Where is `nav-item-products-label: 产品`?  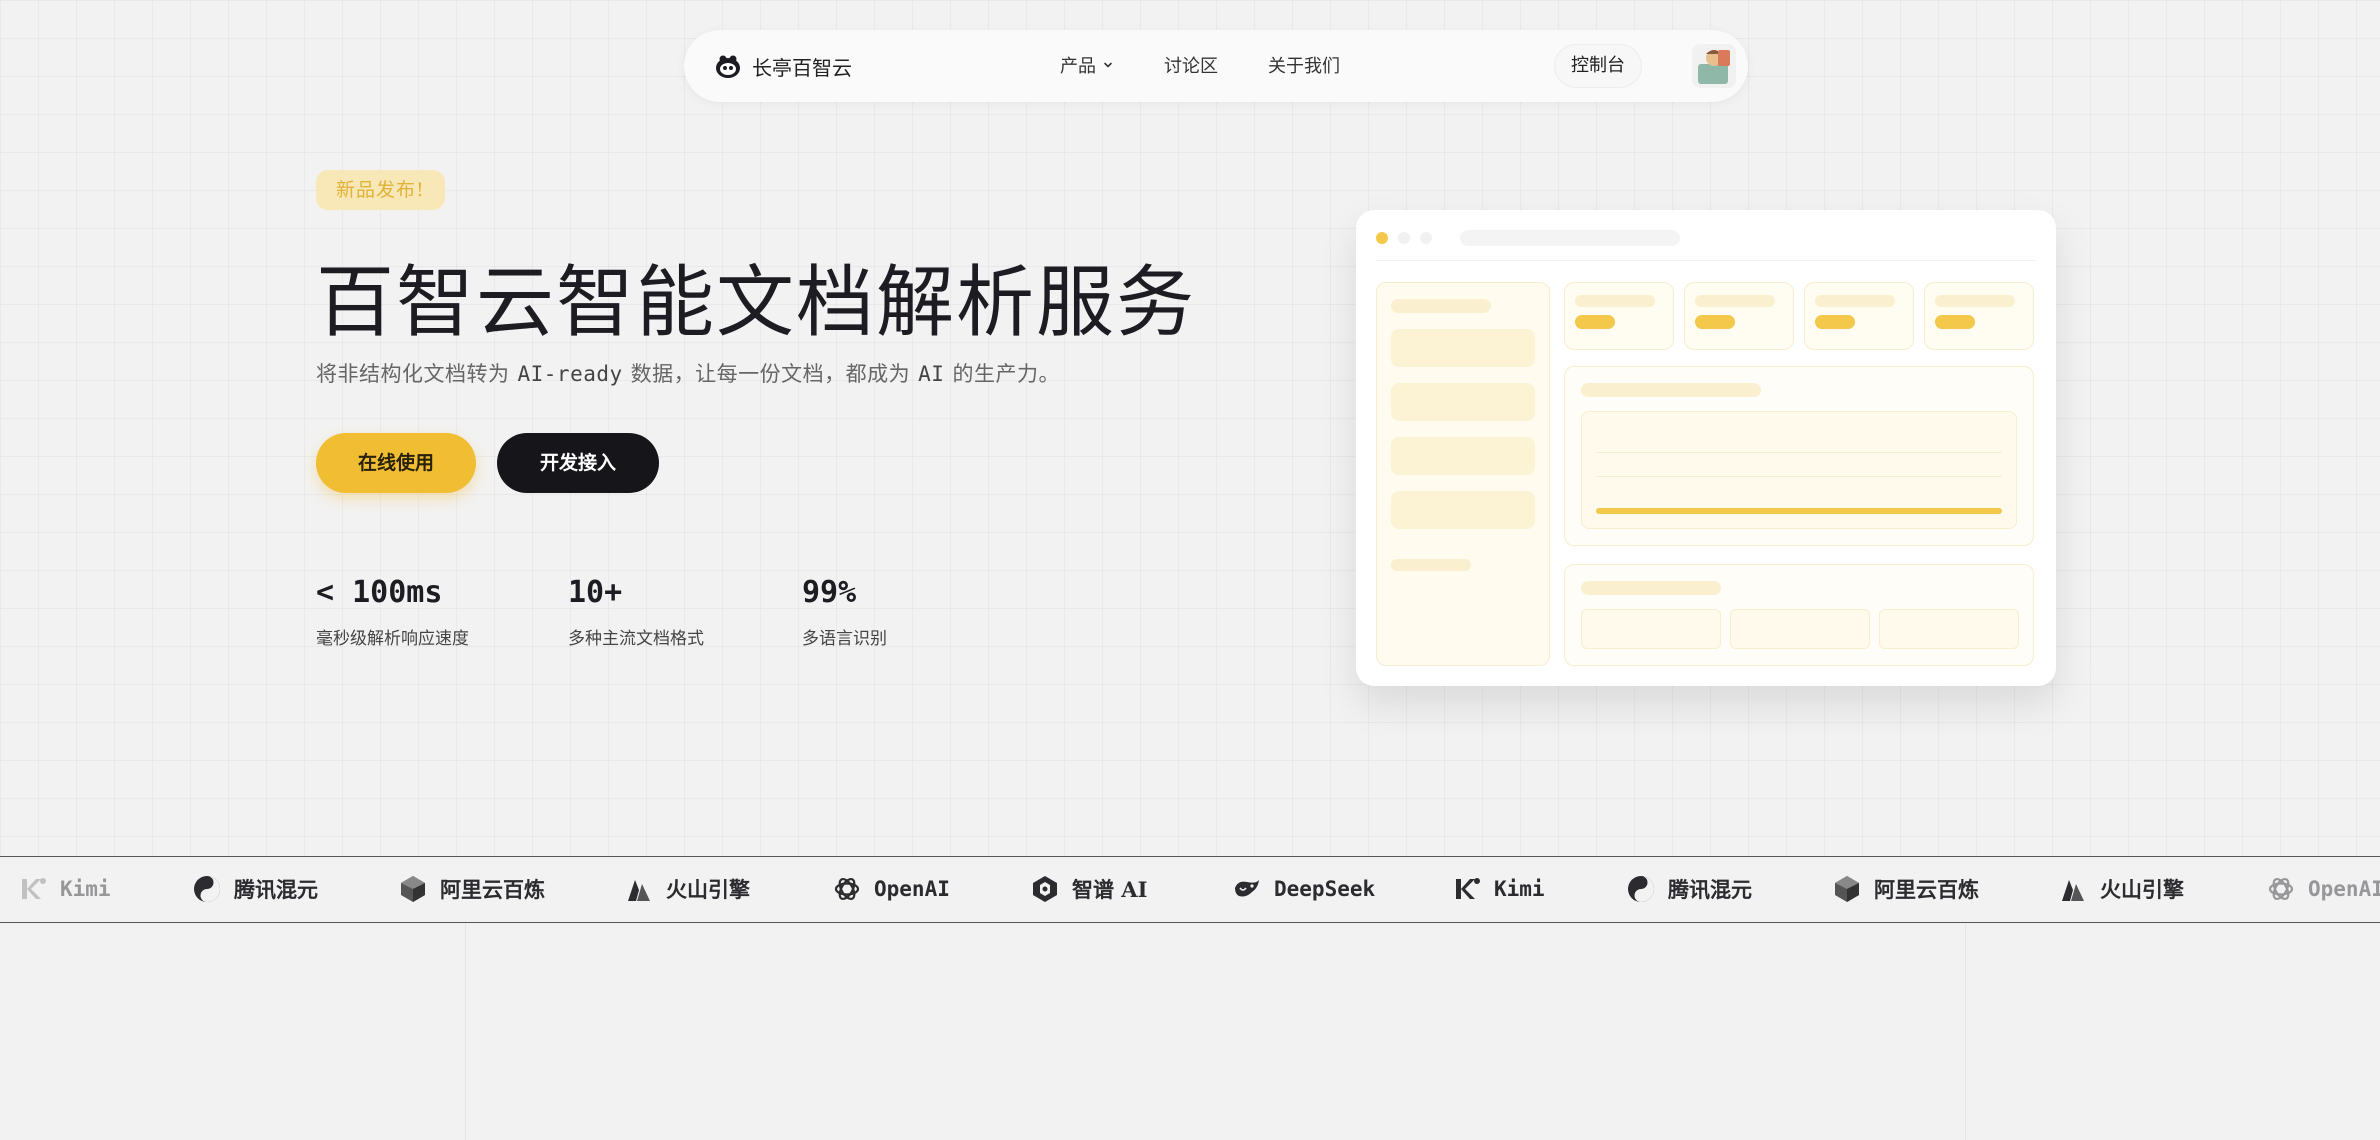 nav-item-products-label: 产品 is located at coordinates (1078, 66).